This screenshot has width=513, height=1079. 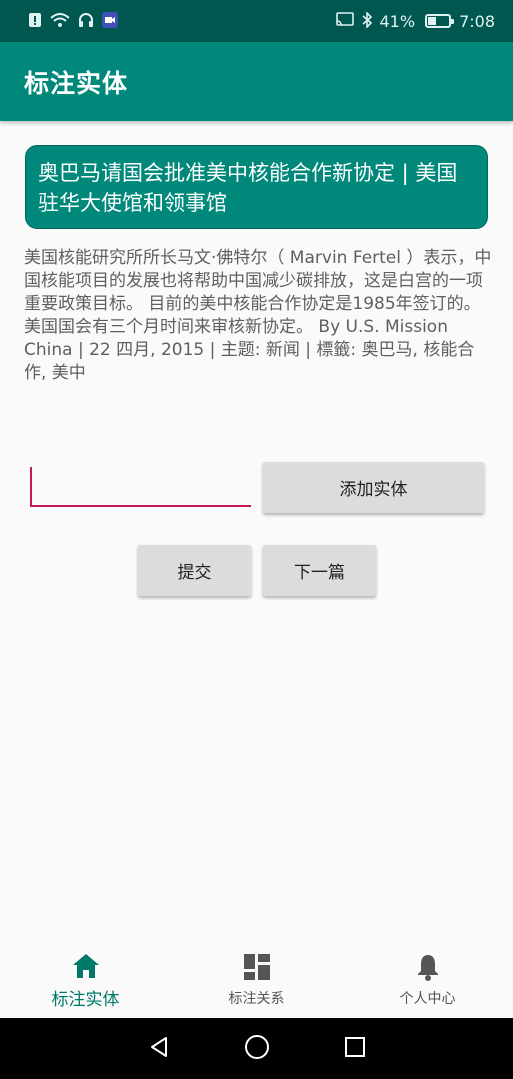 What do you see at coordinates (86, 21) in the screenshot?
I see `headset-icon` at bounding box center [86, 21].